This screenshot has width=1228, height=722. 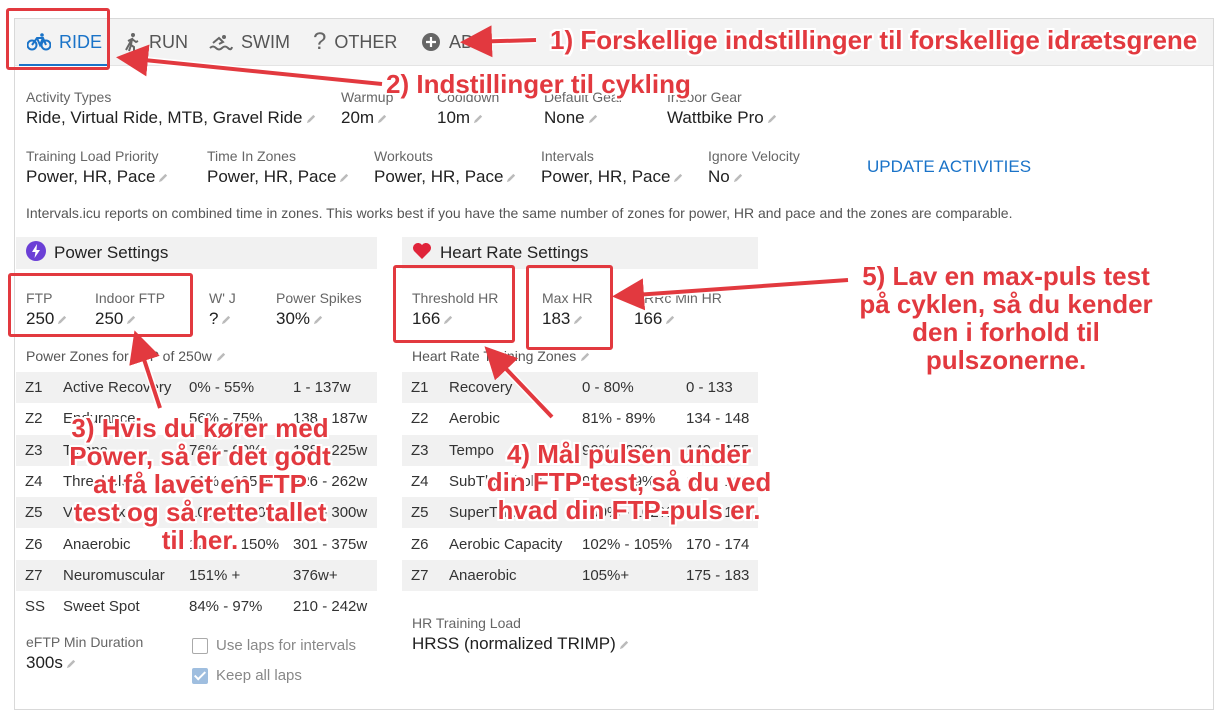 I want to click on warmup-value: 20m, so click(x=364, y=118).